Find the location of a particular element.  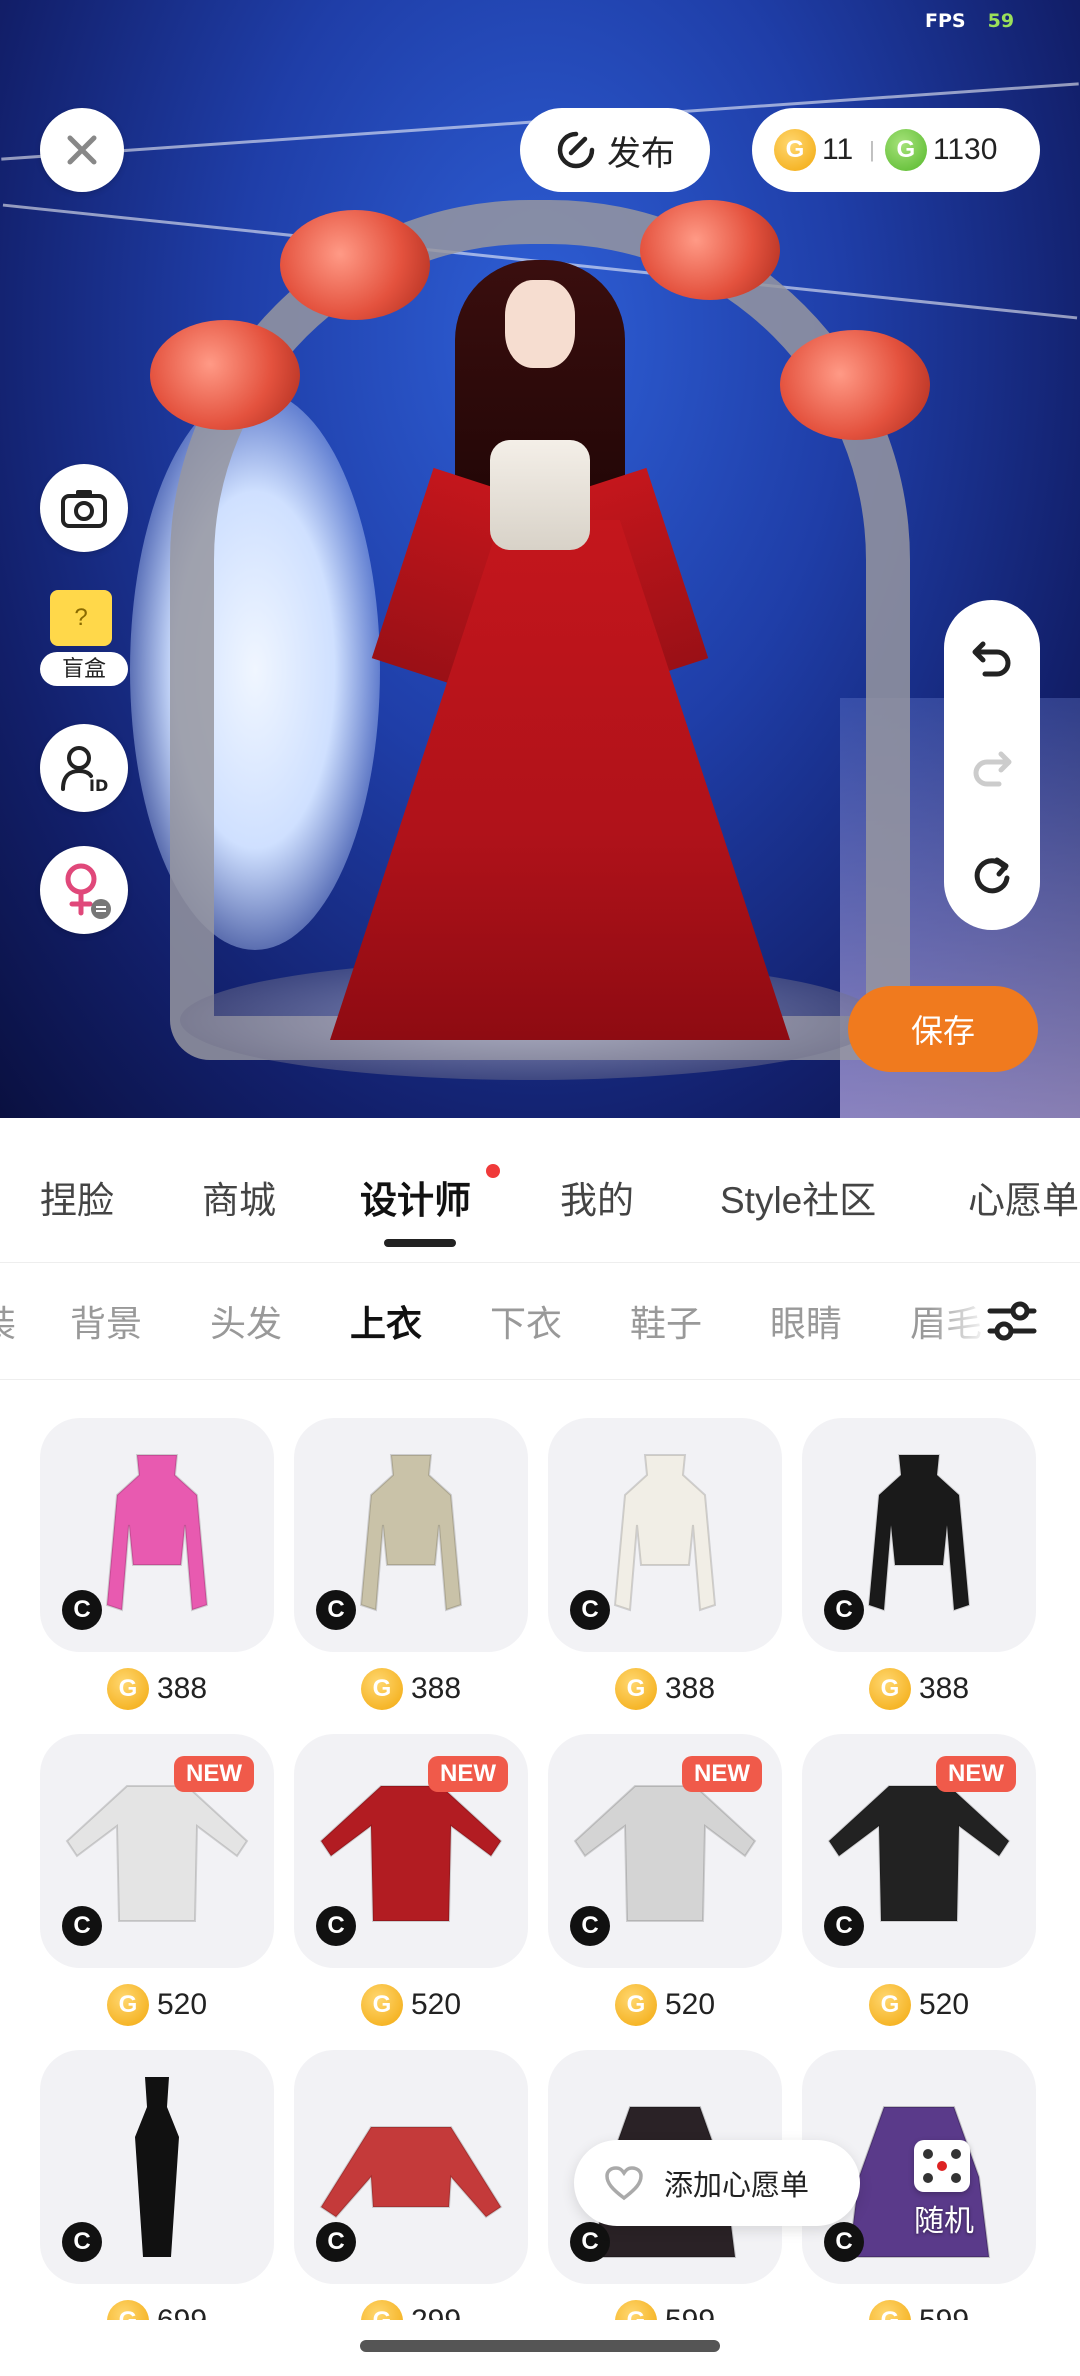

add-wishlist-label: 添加心愿单 is located at coordinates (737, 2186).